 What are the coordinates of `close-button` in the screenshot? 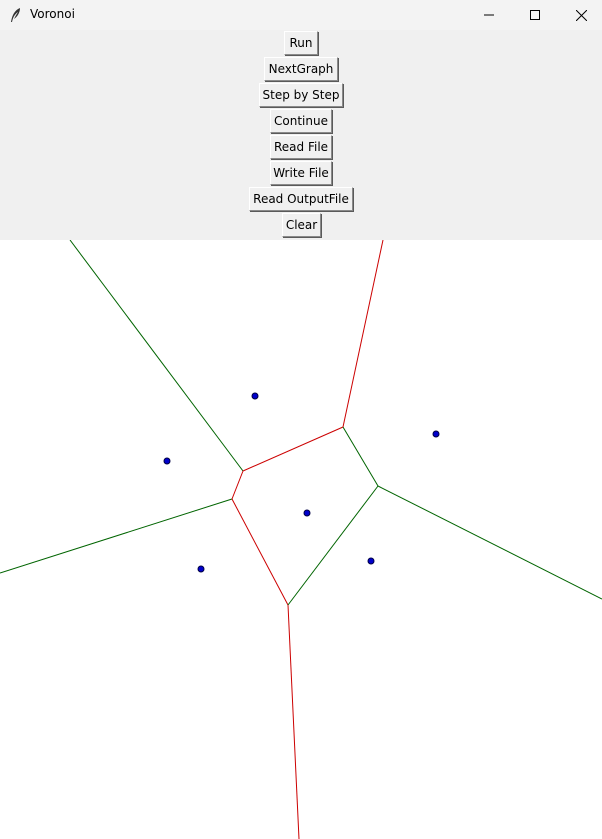 It's located at (580, 15).